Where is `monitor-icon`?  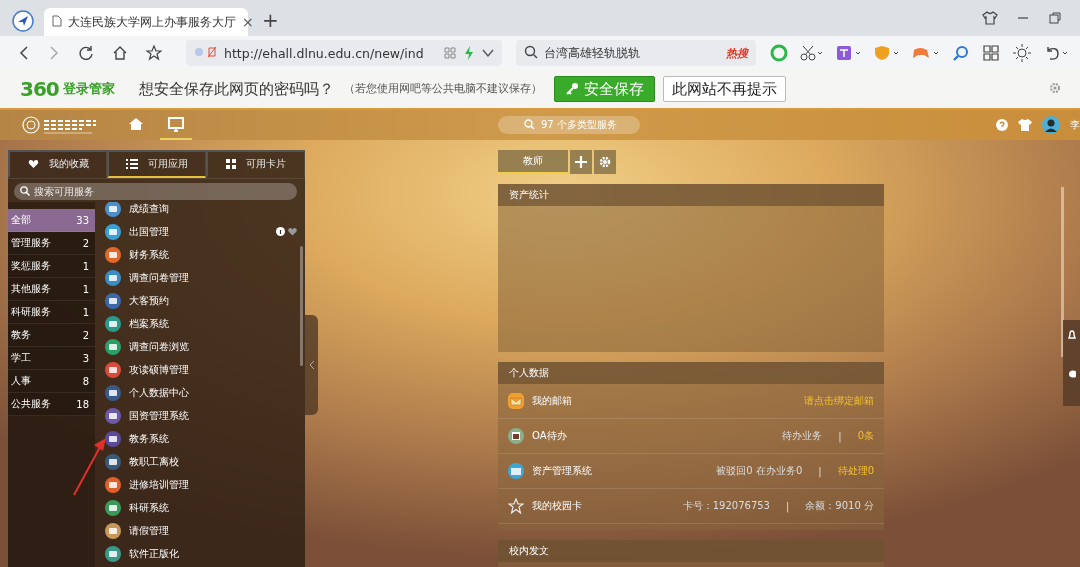 monitor-icon is located at coordinates (176, 124).